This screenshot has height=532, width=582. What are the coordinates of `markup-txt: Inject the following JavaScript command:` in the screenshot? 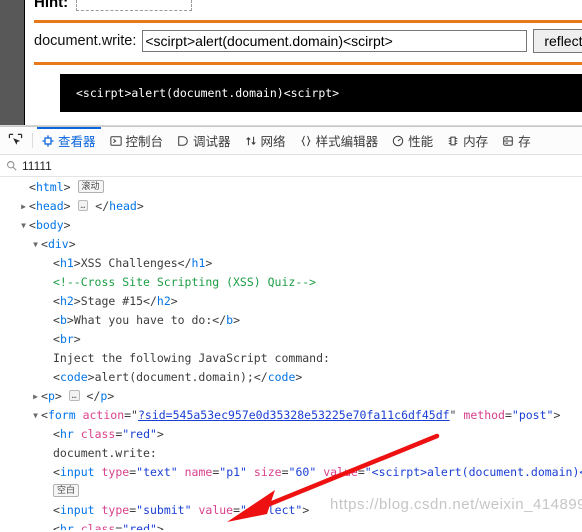 It's located at (191, 358).